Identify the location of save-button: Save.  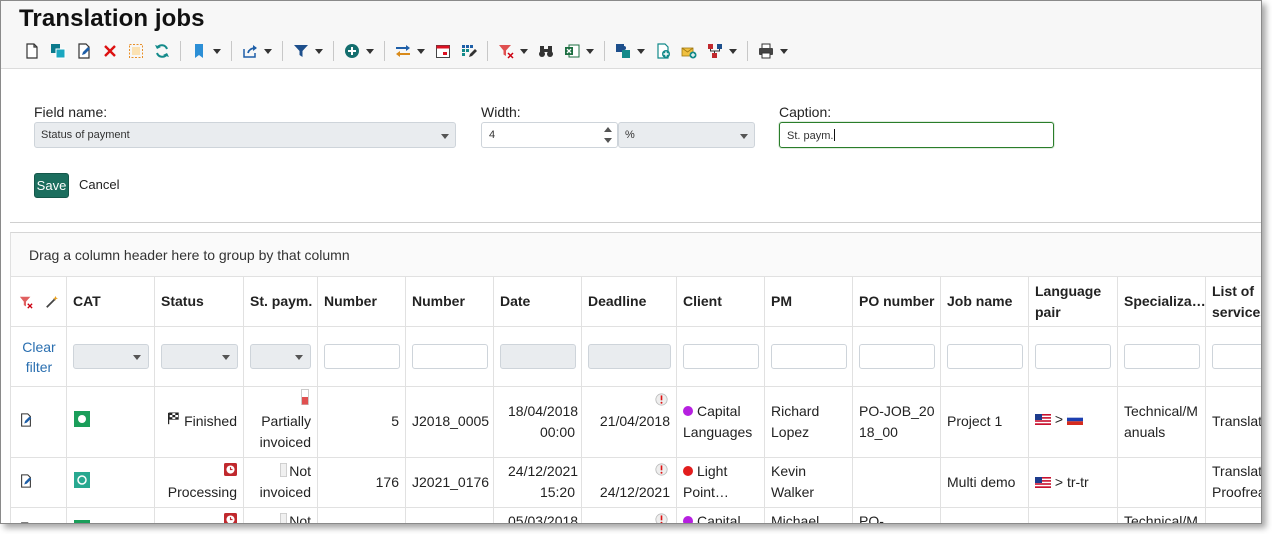
(51, 185).